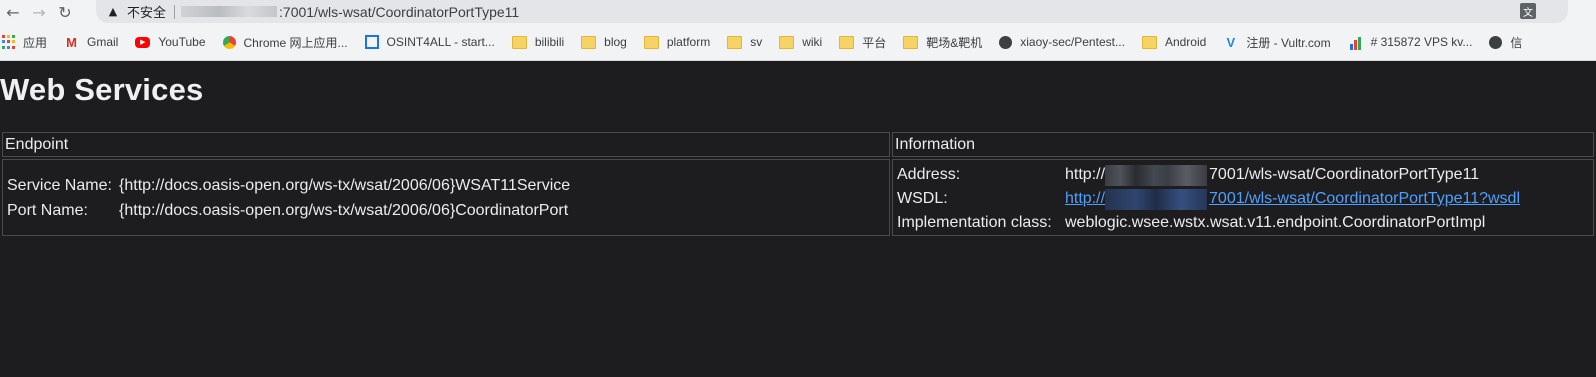  I want to click on bookmark-xin: 信, so click(1505, 42).